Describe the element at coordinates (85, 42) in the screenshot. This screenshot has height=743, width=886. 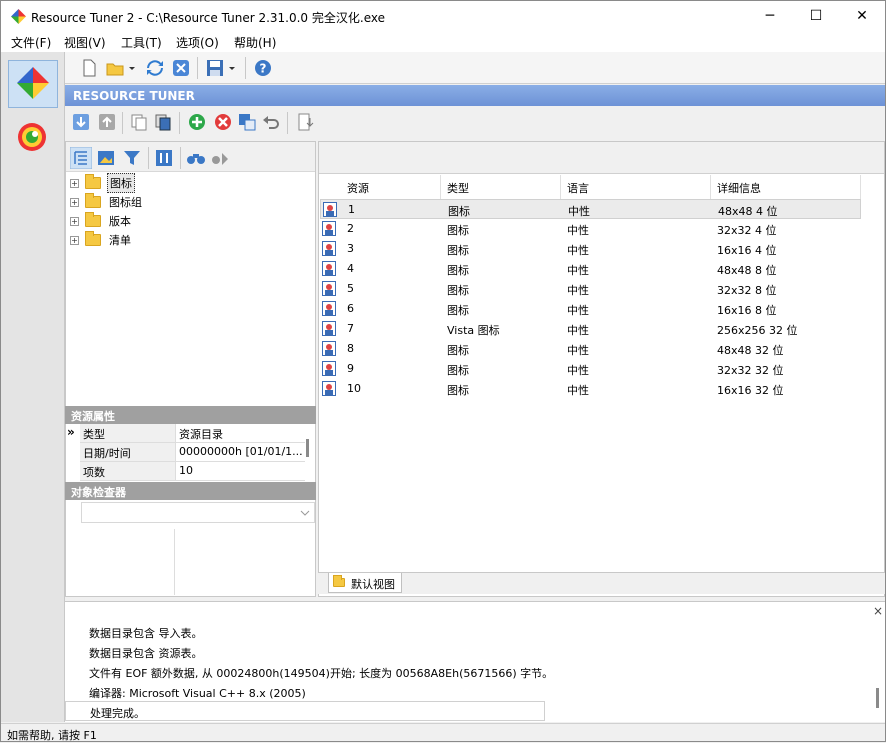
I see `menu-view: 视图(V)` at that location.